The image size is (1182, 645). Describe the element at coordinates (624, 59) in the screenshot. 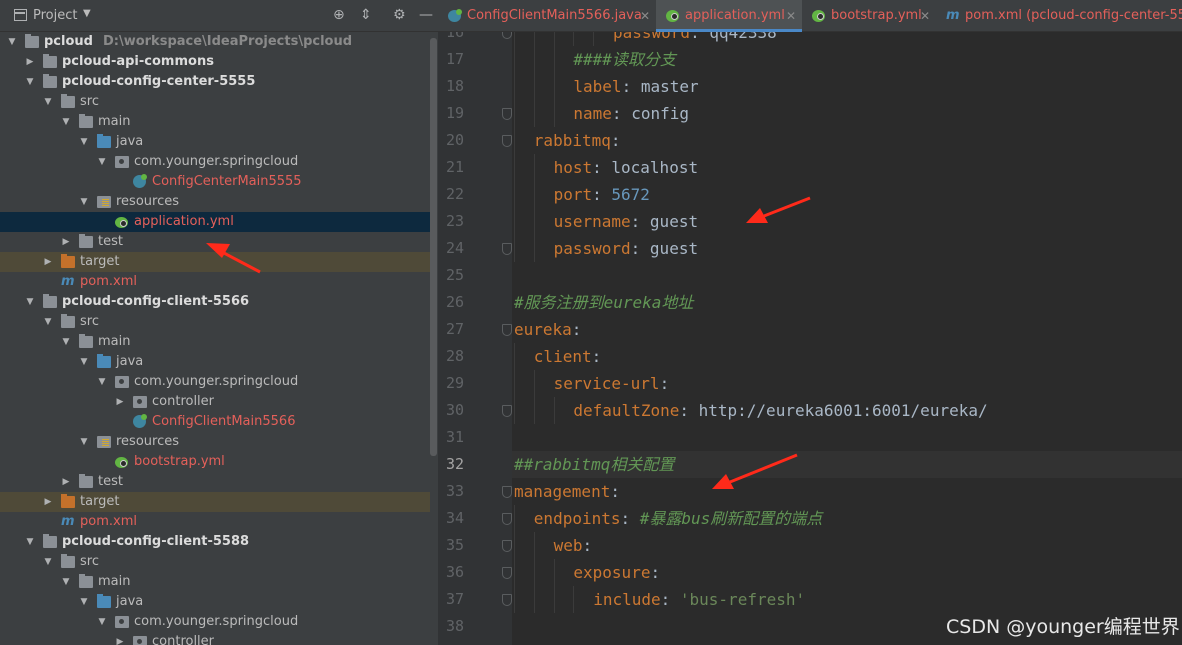

I see `code-line: ####读取分支` at that location.